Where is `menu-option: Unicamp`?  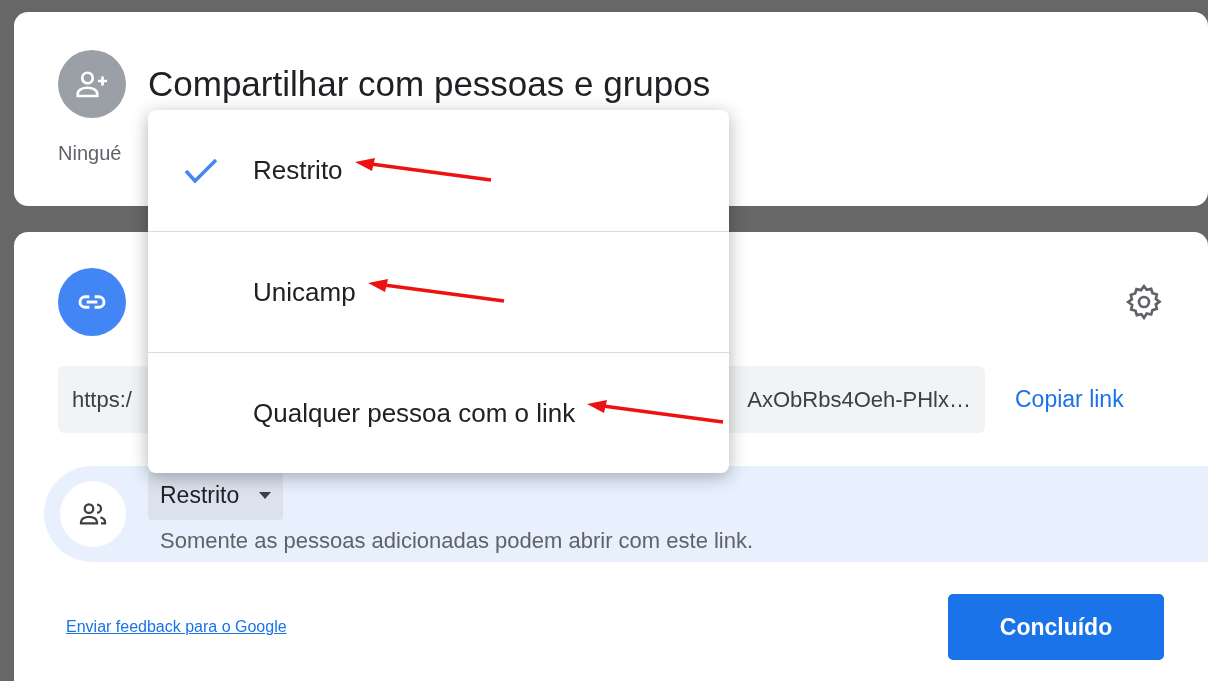 menu-option: Unicamp is located at coordinates (304, 292).